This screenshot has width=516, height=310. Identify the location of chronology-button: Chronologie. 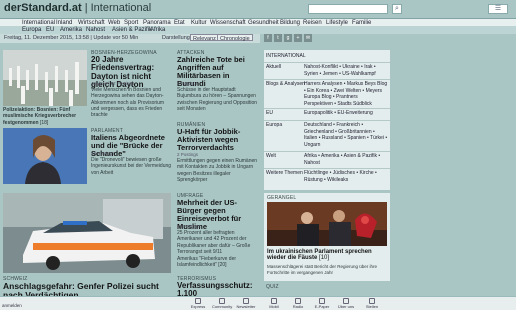
(235, 38).